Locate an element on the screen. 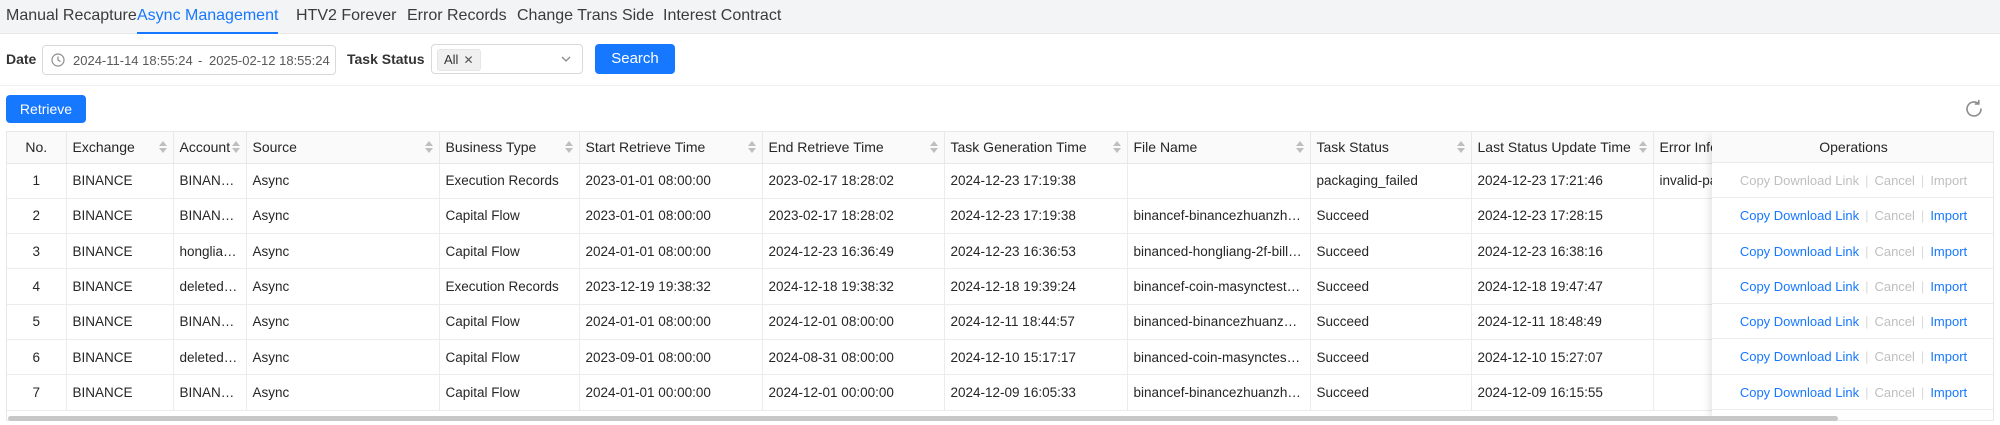 The image size is (2000, 425). col-header-start-retrieve-time: Start Retrieve Time is located at coordinates (671, 148).